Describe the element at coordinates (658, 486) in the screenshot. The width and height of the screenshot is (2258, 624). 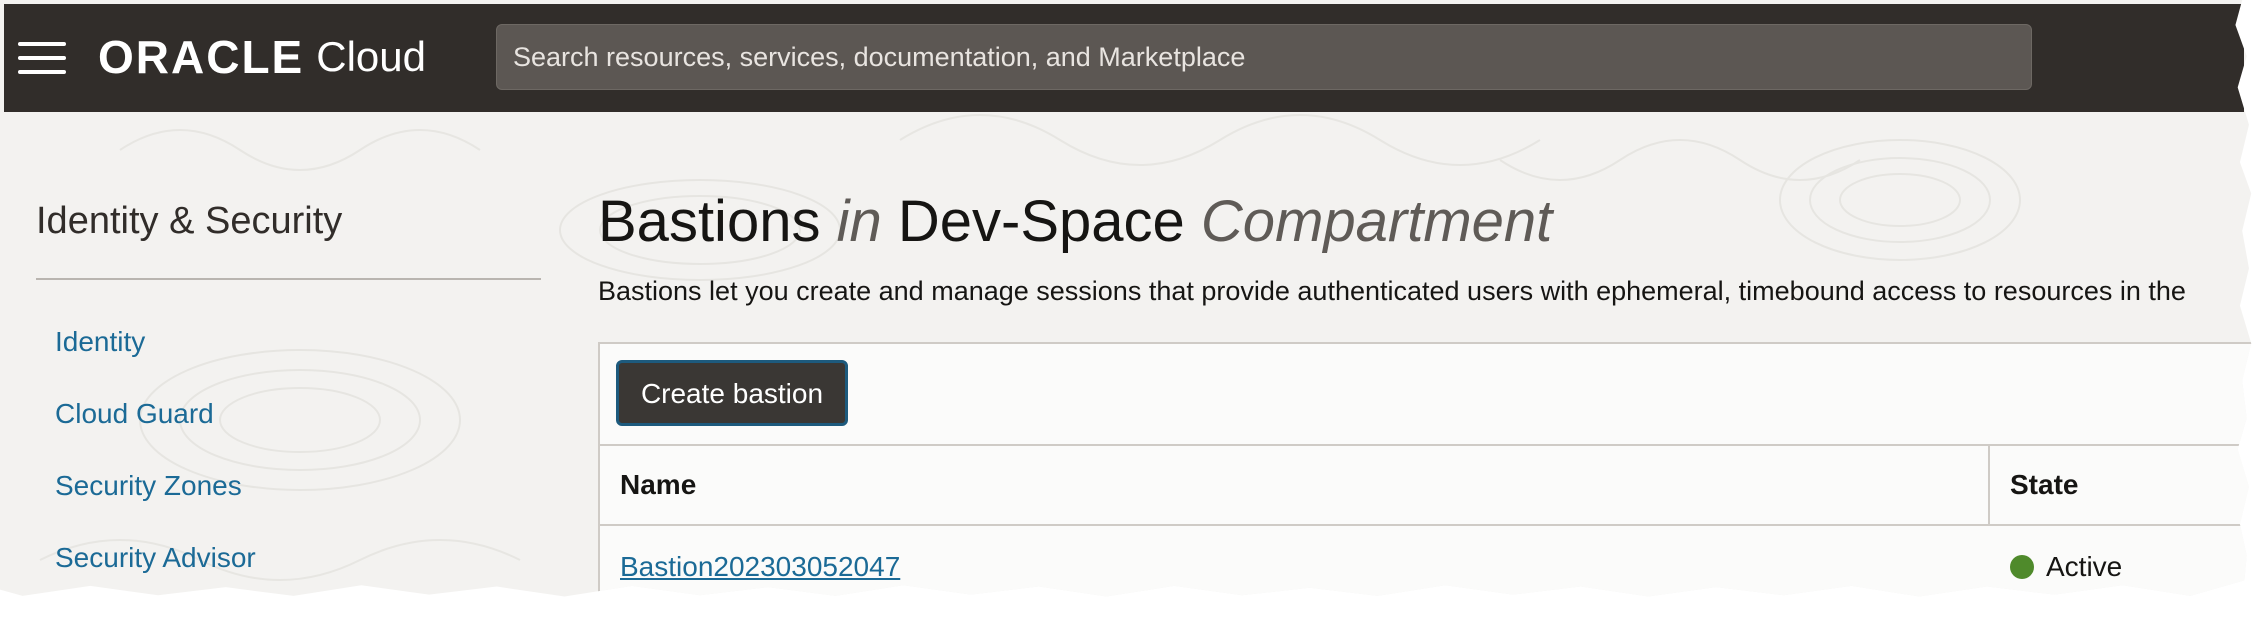
I see `column-header-name: Name` at that location.